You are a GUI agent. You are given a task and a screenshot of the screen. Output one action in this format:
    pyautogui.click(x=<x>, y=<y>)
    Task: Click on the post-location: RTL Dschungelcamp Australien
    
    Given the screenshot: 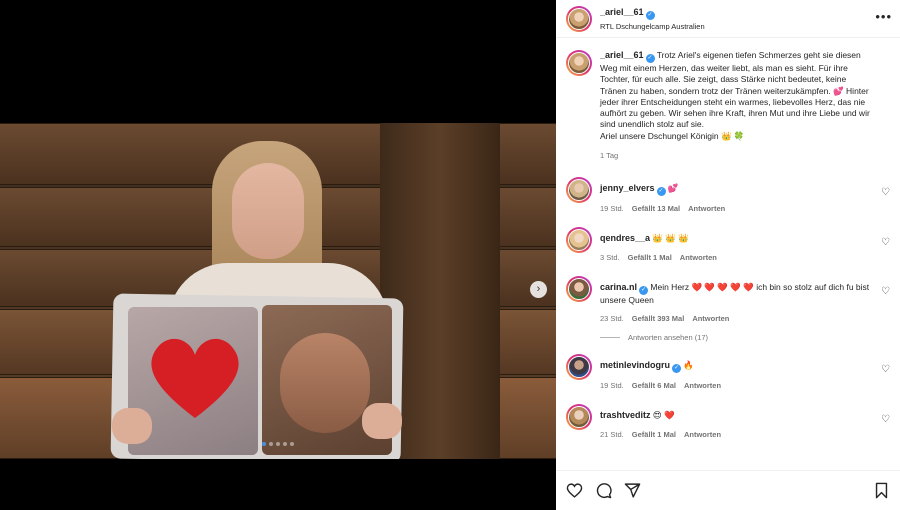 What is the action you would take?
    pyautogui.click(x=652, y=26)
    